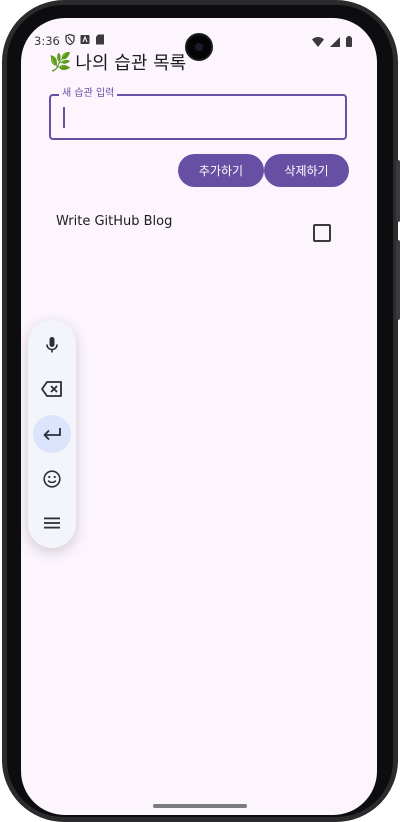 The image size is (400, 822). Describe the element at coordinates (100, 39) in the screenshot. I see `sd-card-icon` at that location.